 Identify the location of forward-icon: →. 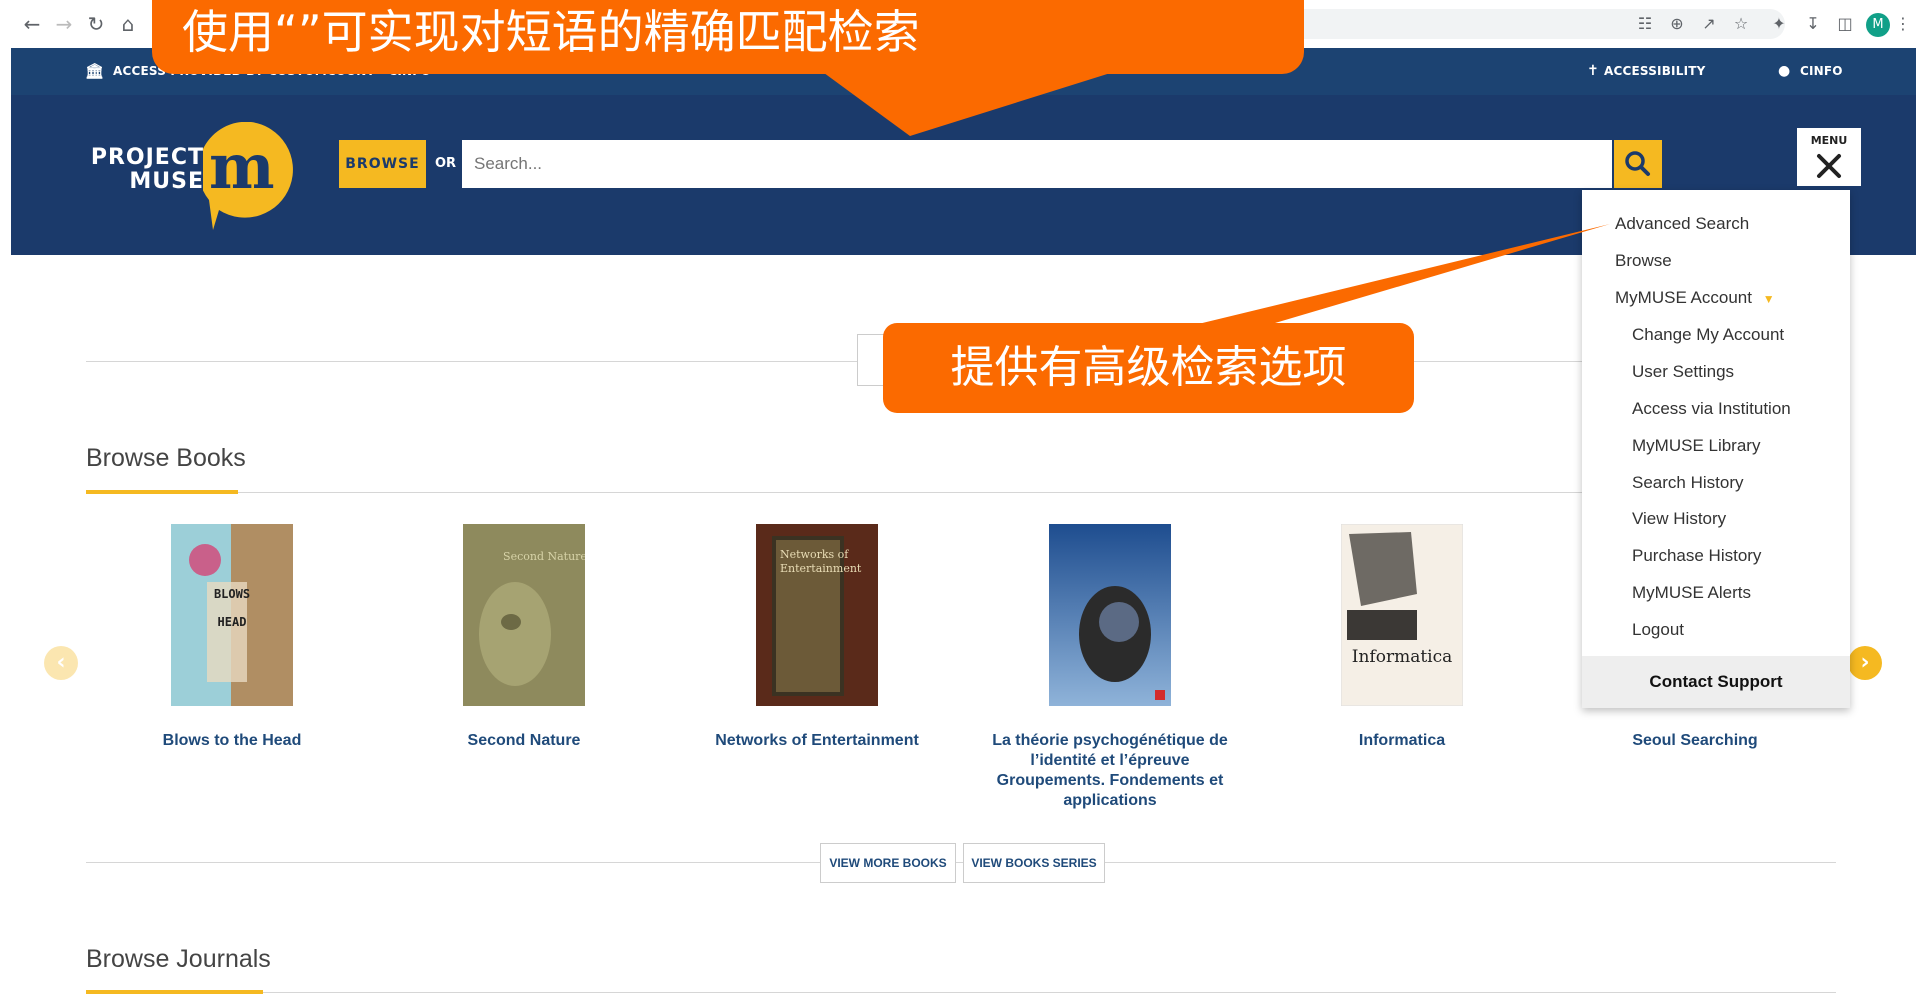
(64, 24).